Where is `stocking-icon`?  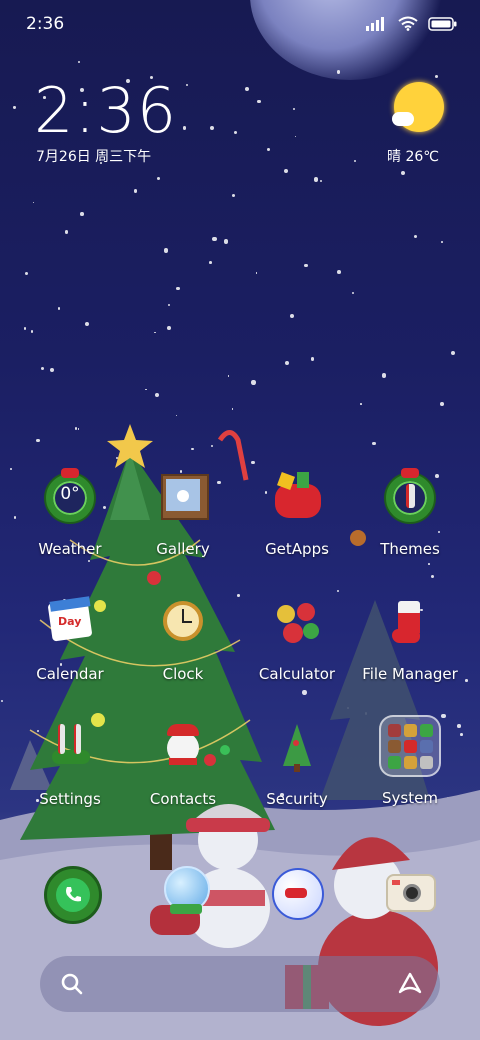
stocking-icon is located at coordinates (410, 623).